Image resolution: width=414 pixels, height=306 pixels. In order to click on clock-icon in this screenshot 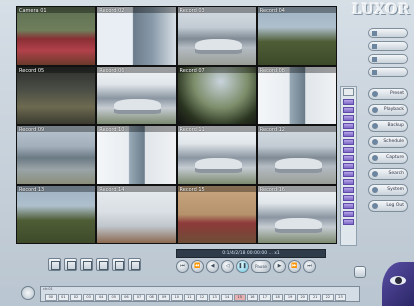, I will do `click(28, 293)`.